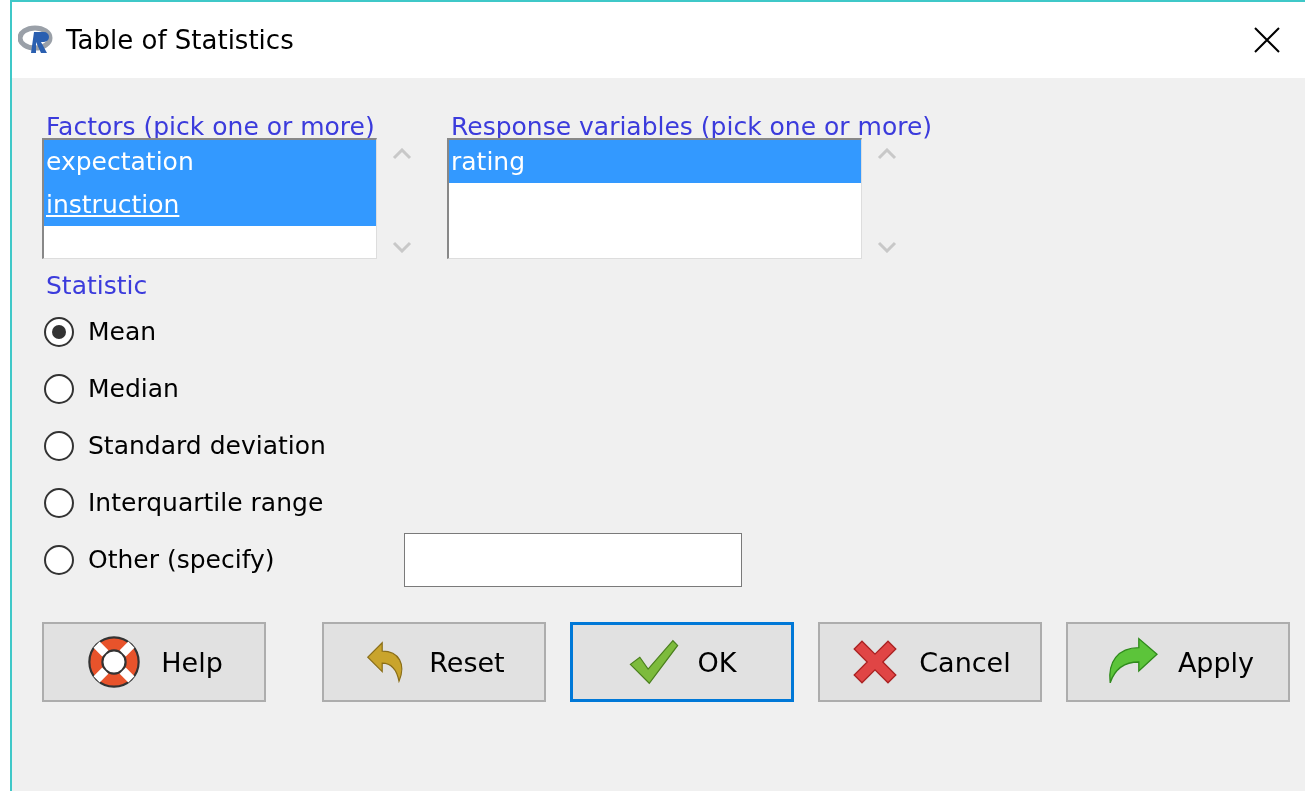  What do you see at coordinates (682, 662) in the screenshot?
I see `dialog-button: OK` at bounding box center [682, 662].